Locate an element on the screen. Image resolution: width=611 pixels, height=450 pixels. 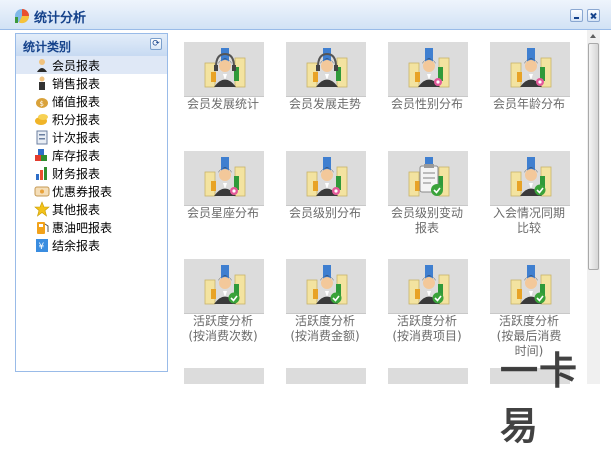
close-button is located at coordinates (593, 15).